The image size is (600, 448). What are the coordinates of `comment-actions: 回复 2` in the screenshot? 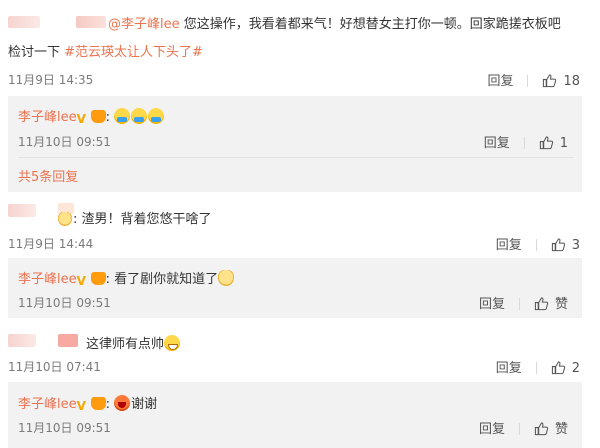 It's located at (538, 366).